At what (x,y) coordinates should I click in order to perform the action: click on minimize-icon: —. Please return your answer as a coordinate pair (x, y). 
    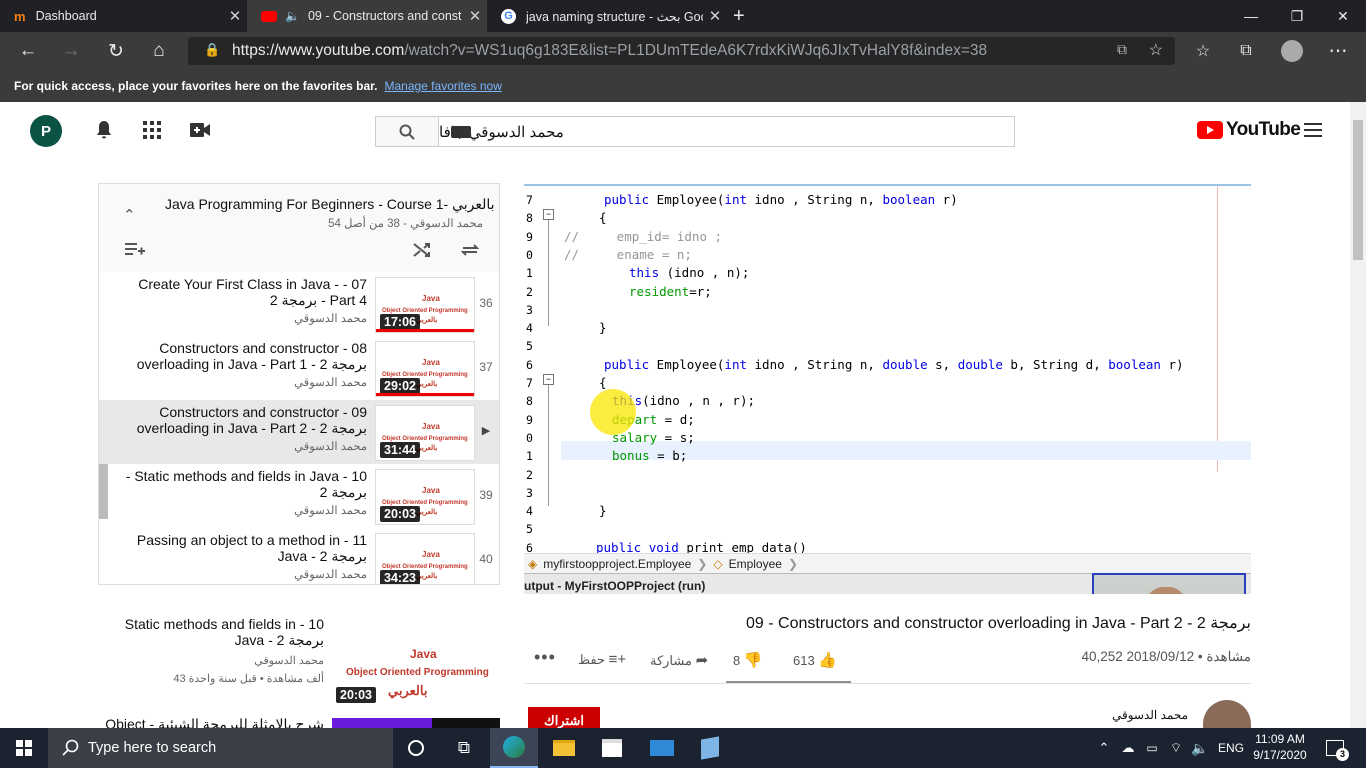
    Looking at the image, I should click on (1251, 16).